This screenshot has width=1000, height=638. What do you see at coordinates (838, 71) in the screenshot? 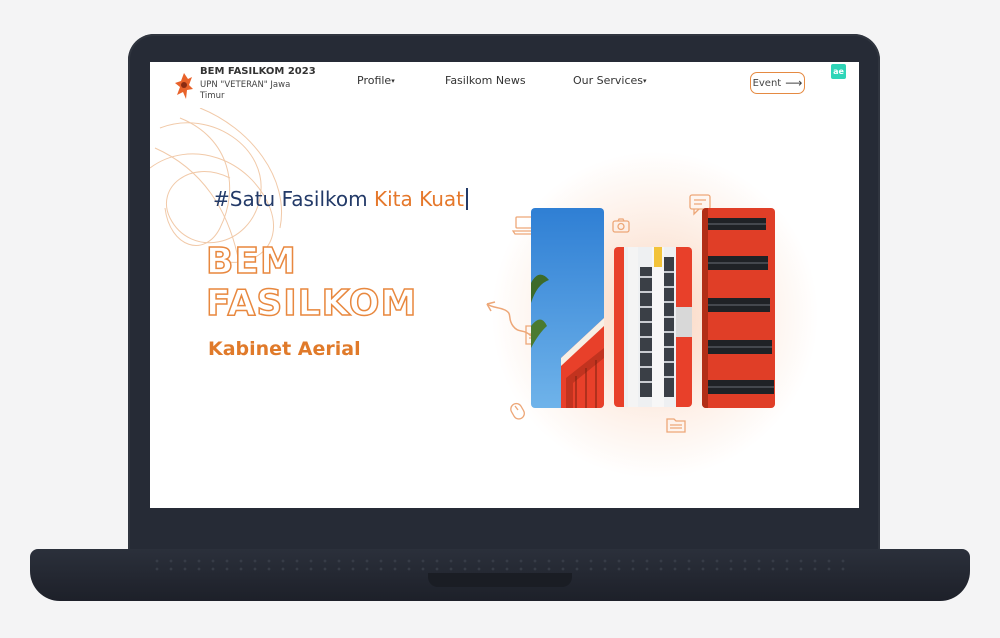
I see `ae-badge: ae` at bounding box center [838, 71].